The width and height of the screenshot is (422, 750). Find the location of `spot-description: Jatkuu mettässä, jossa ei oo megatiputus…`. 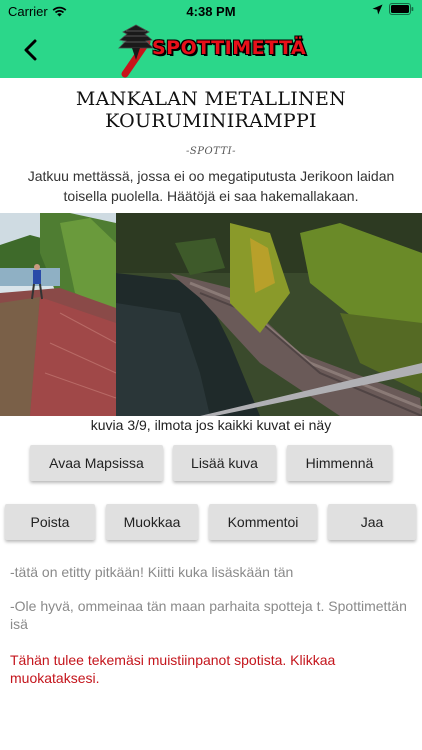

spot-description: Jatkuu mettässä, jossa ei oo megatiputus… is located at coordinates (211, 186).